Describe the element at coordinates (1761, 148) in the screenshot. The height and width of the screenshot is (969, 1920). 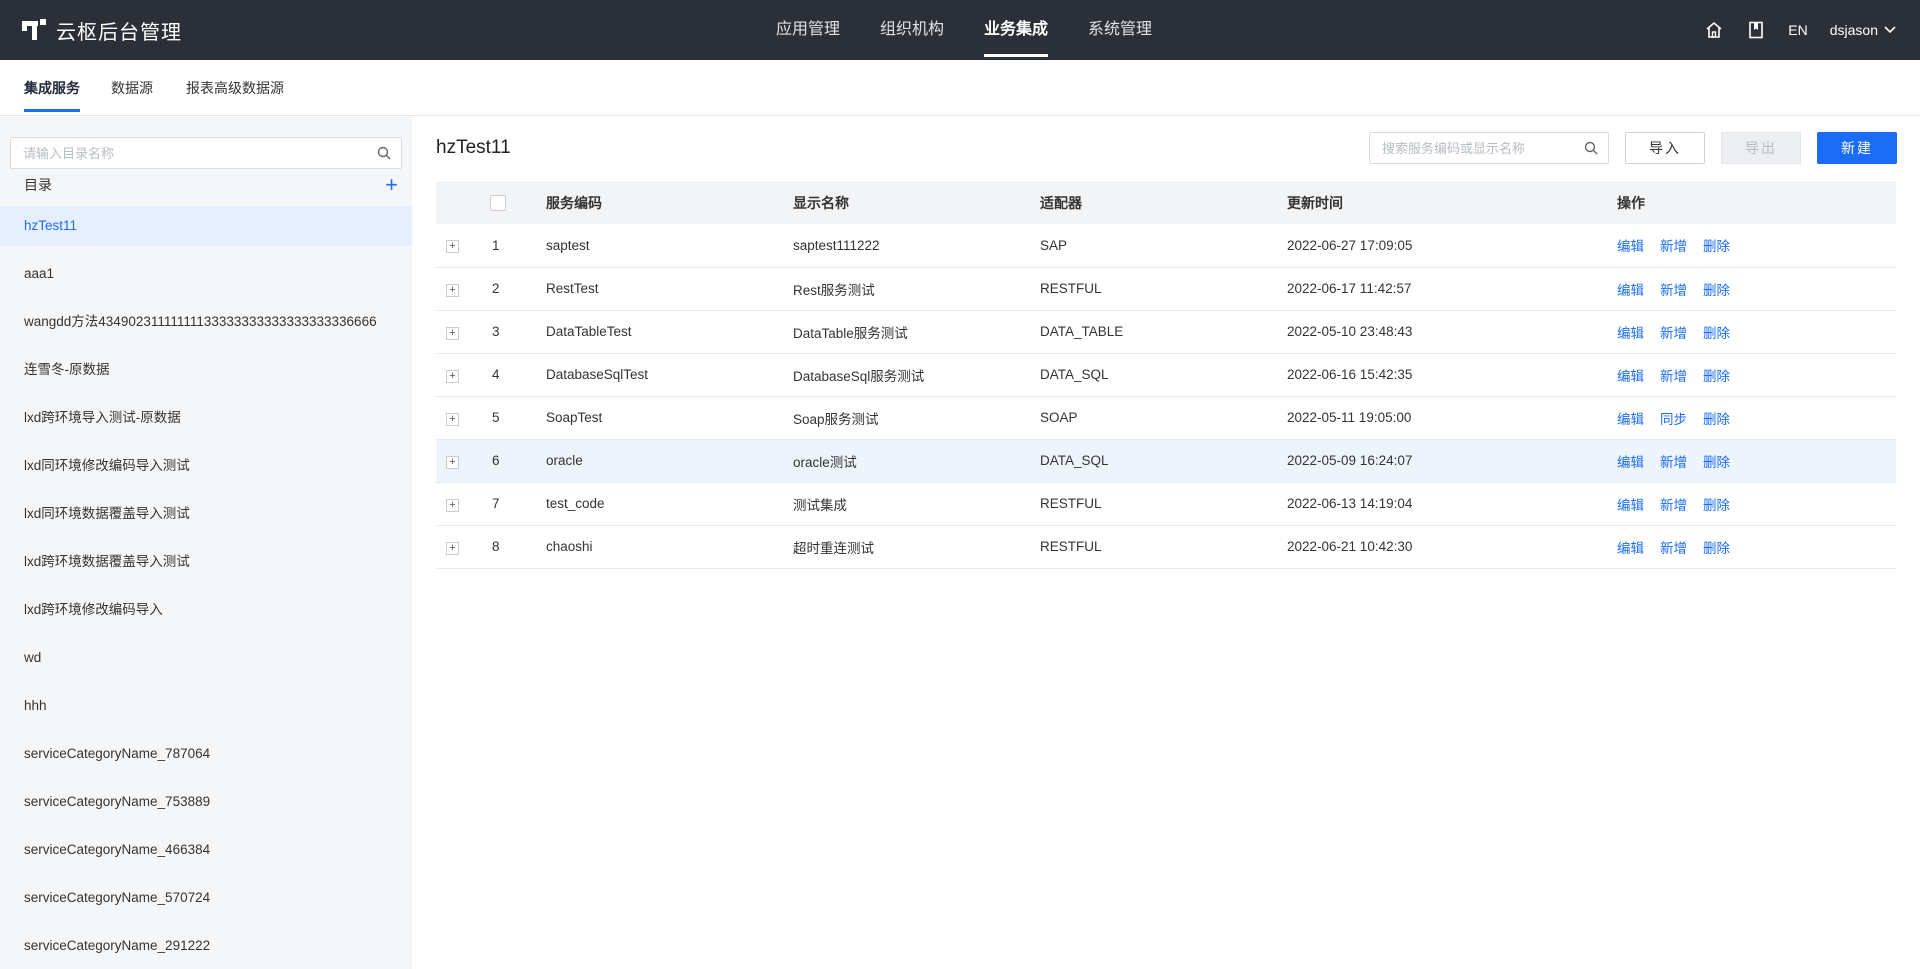
I see `export-button: 导出` at that location.